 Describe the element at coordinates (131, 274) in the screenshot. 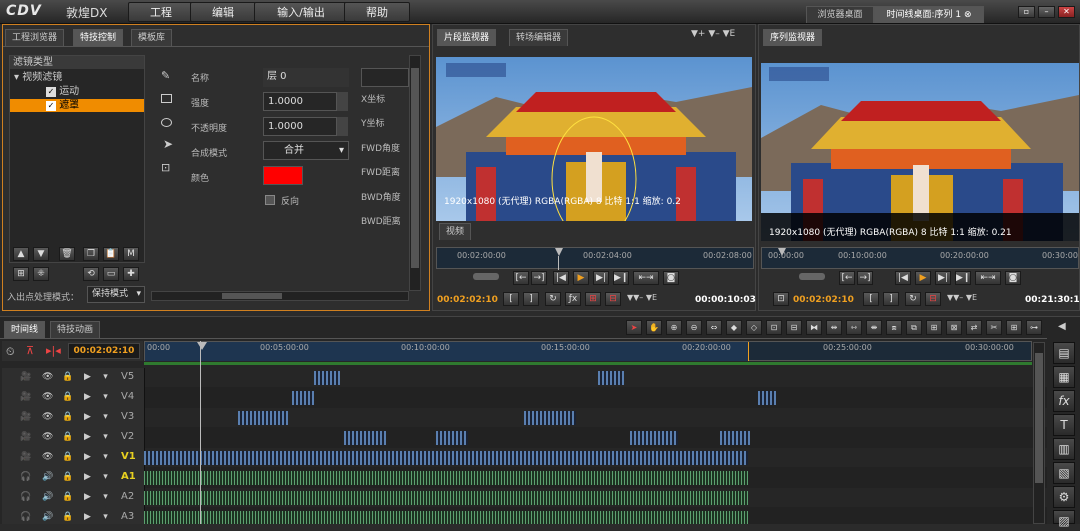

I see `keyframe-icon: ✚` at that location.